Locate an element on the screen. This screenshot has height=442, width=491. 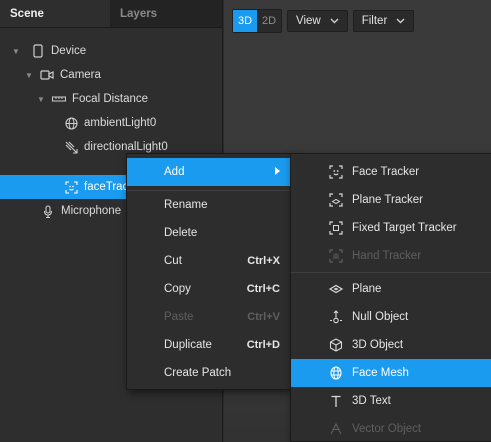
camera-icon is located at coordinates (47, 75).